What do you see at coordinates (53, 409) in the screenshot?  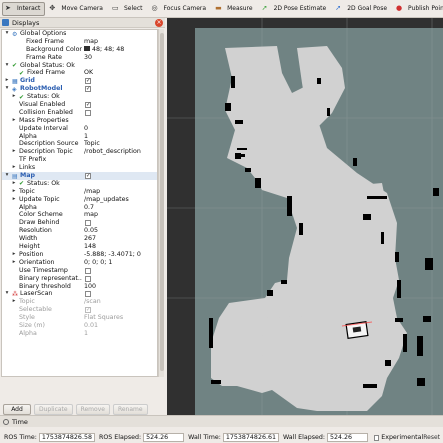 I see `duplicate-button: Duplicate` at bounding box center [53, 409].